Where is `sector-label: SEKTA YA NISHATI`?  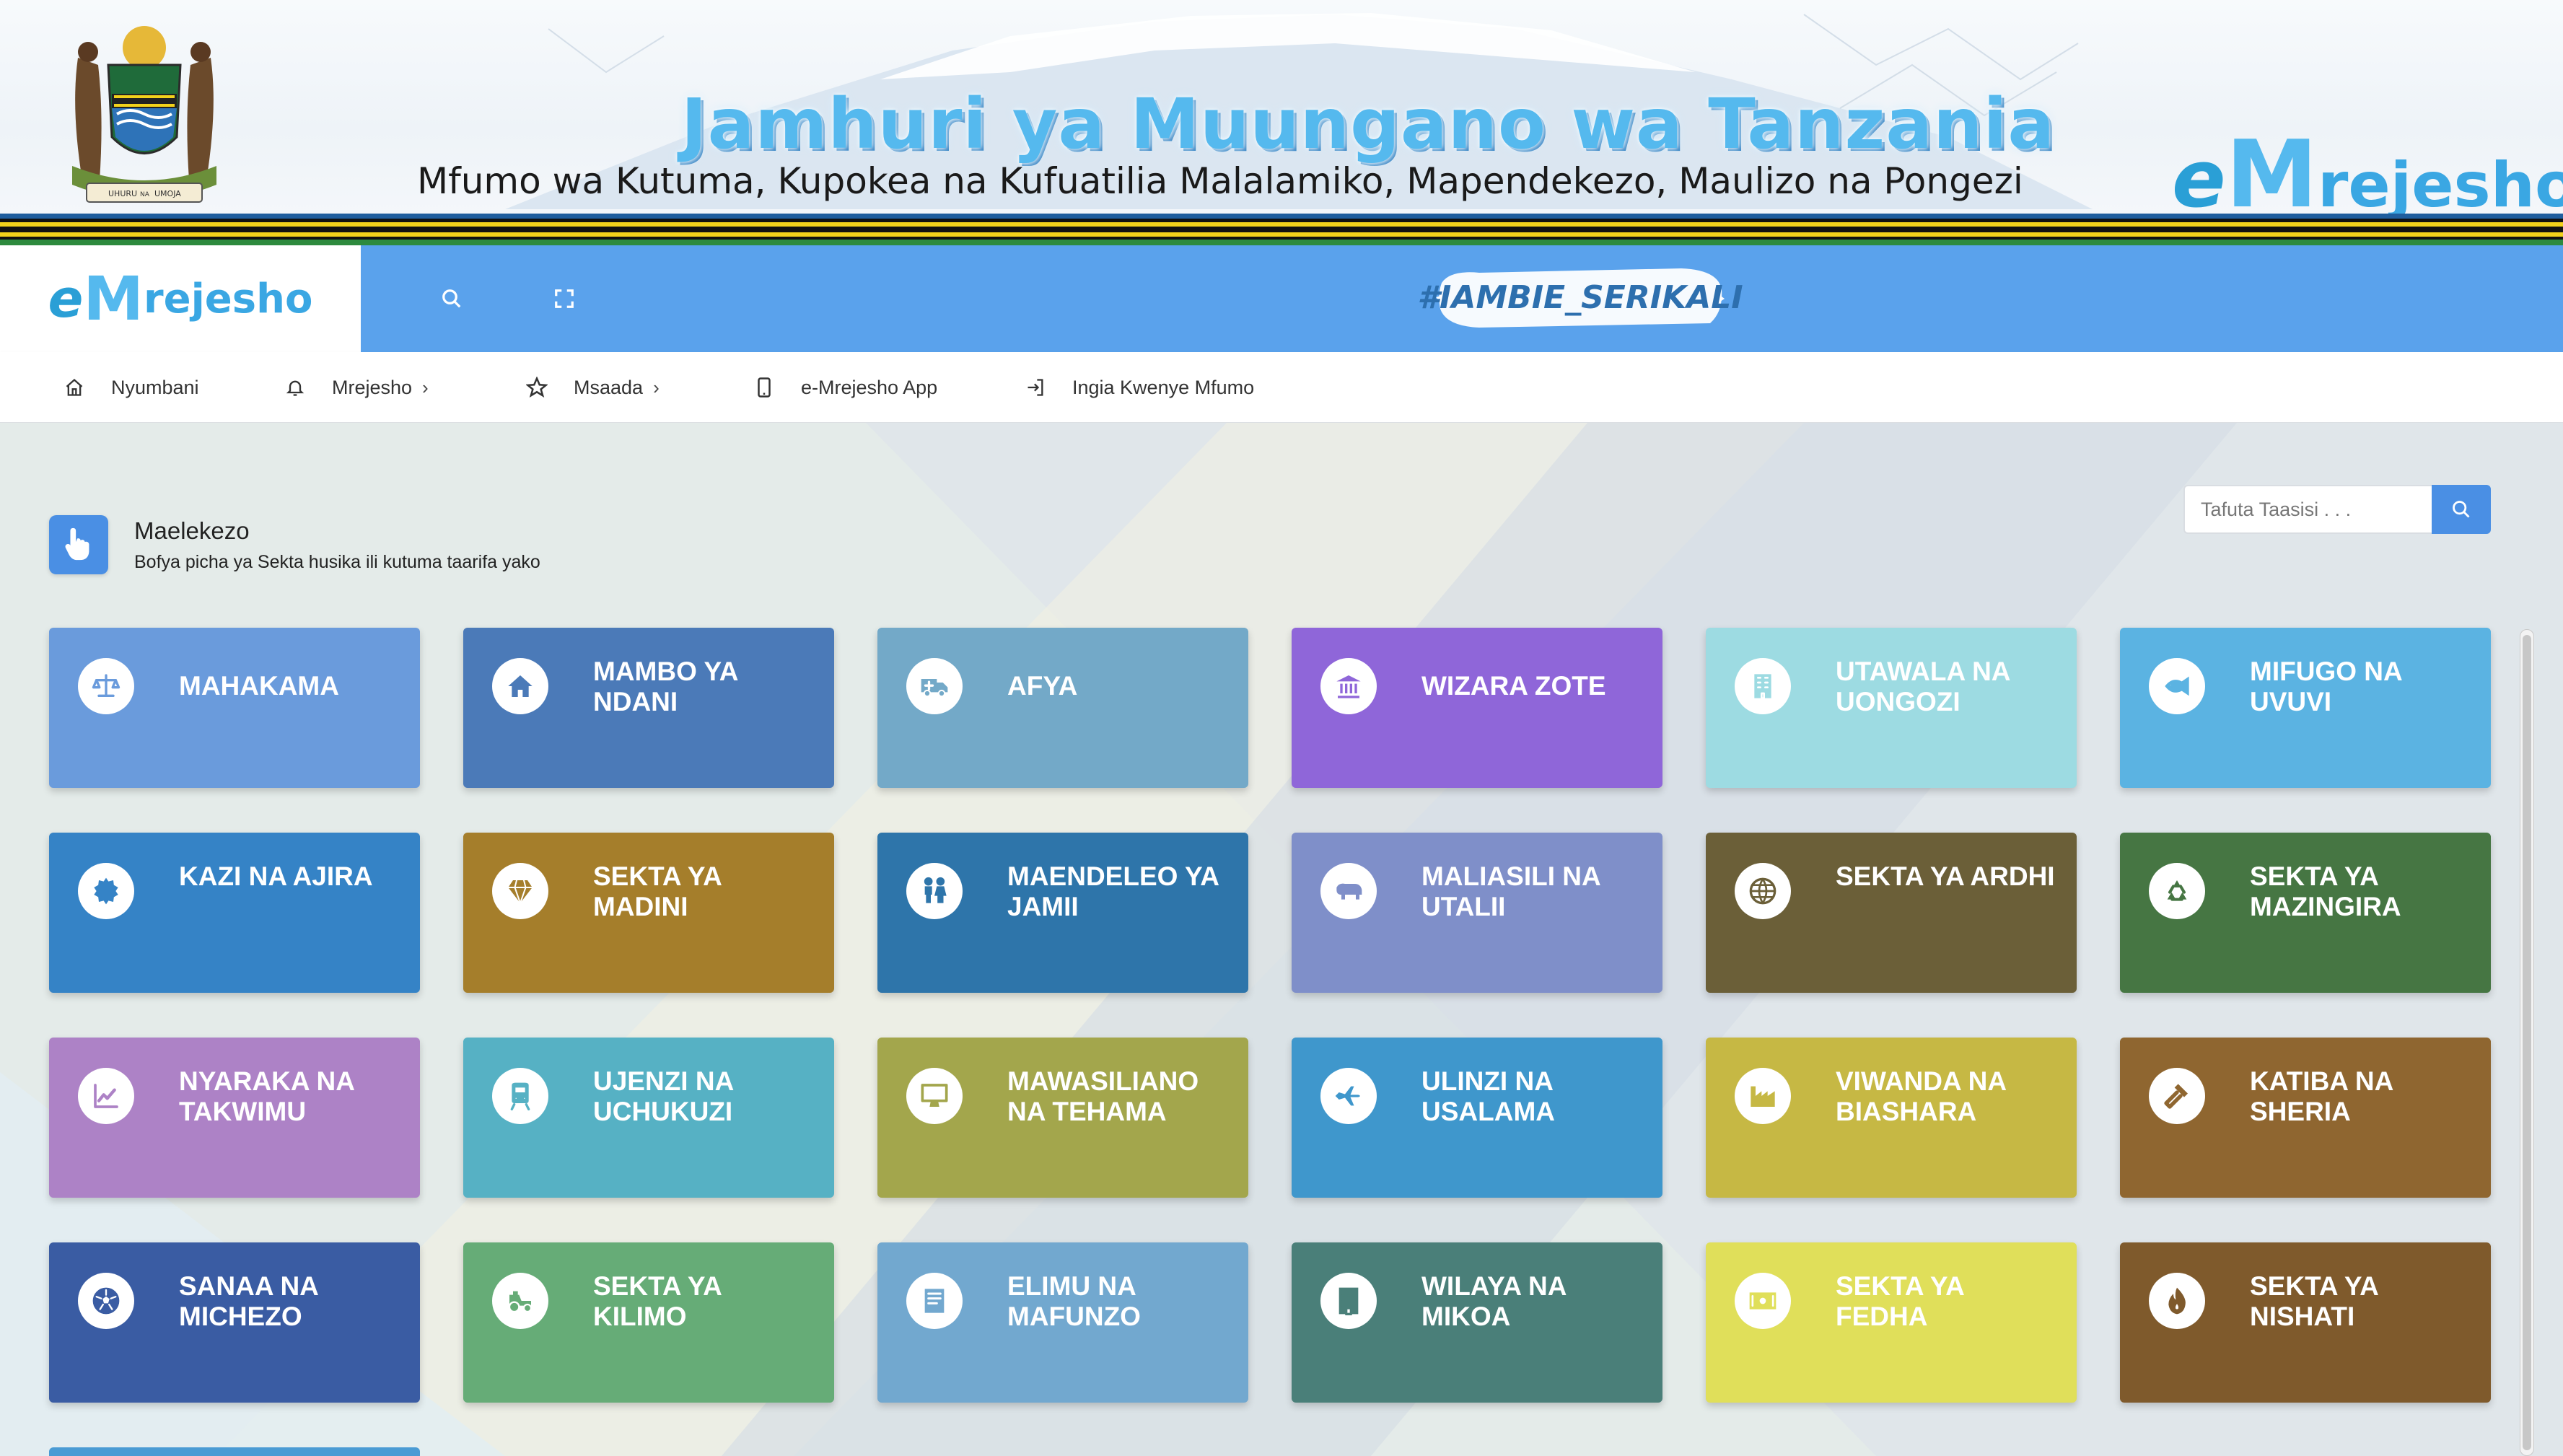 sector-label: SEKTA YA NISHATI is located at coordinates (2314, 1301).